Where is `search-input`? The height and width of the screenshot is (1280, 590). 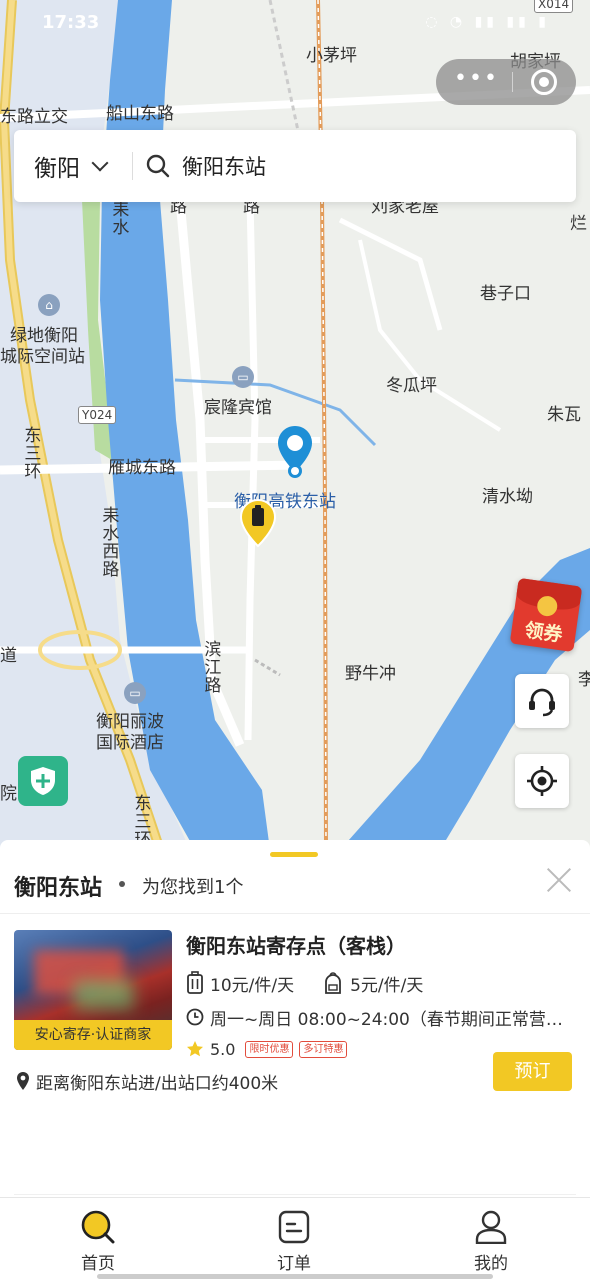
search-input is located at coordinates (367, 166).